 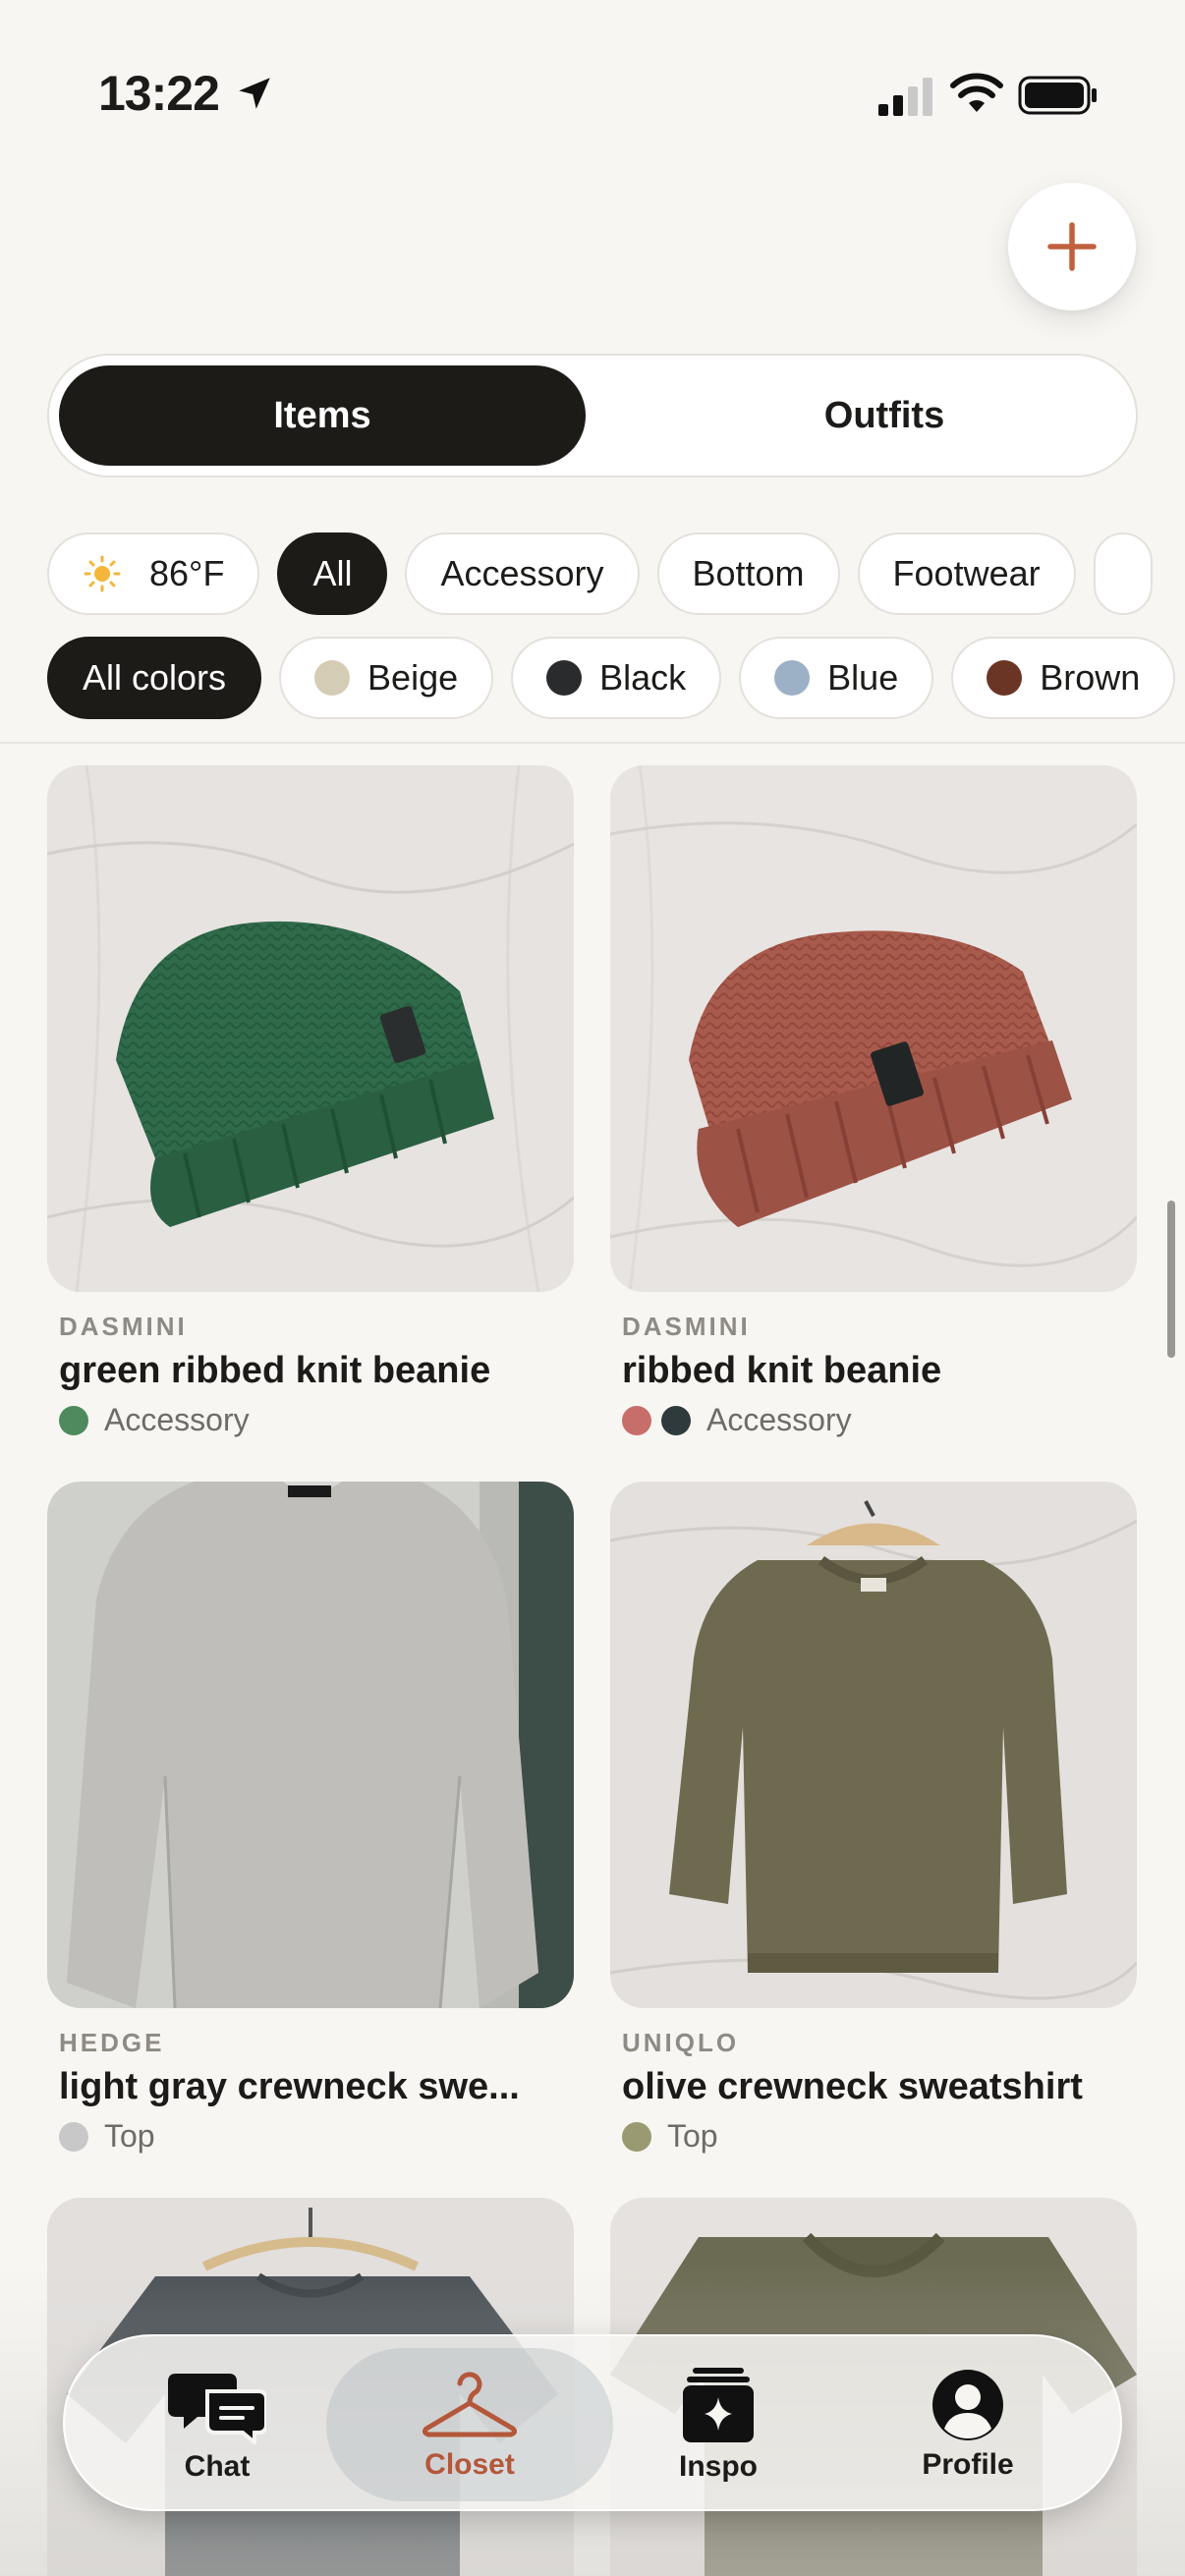 What do you see at coordinates (748, 573) in the screenshot?
I see `category-chip-bottom: Bottom` at bounding box center [748, 573].